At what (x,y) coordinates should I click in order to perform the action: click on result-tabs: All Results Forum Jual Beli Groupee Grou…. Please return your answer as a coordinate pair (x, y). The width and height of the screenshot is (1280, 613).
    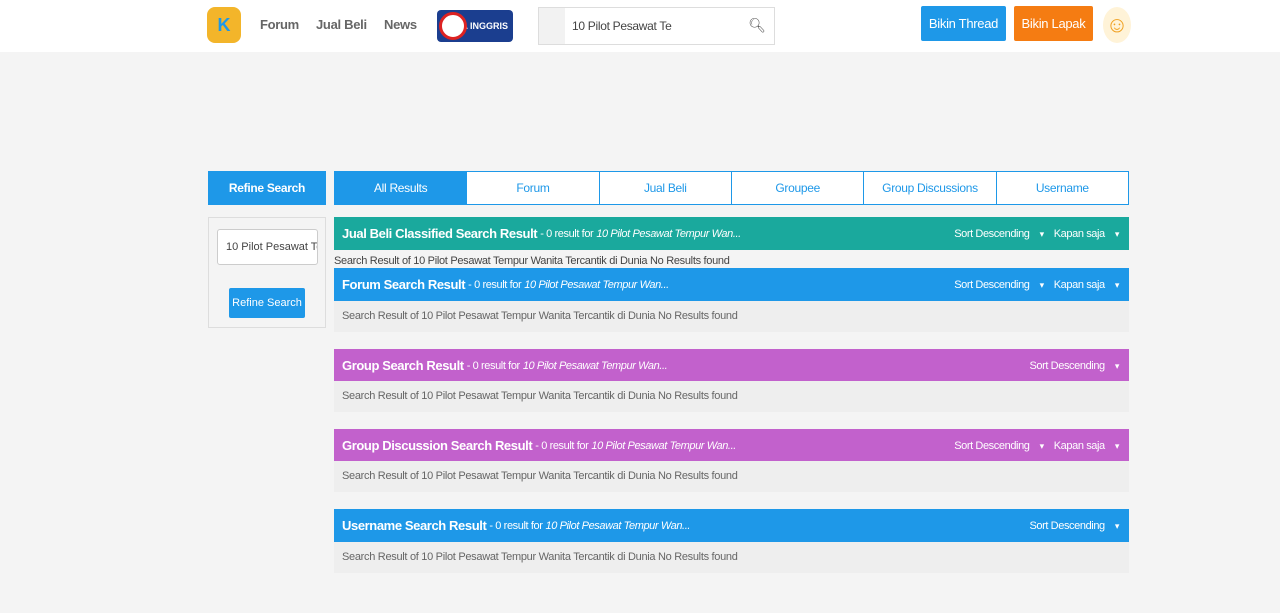
    Looking at the image, I should click on (731, 188).